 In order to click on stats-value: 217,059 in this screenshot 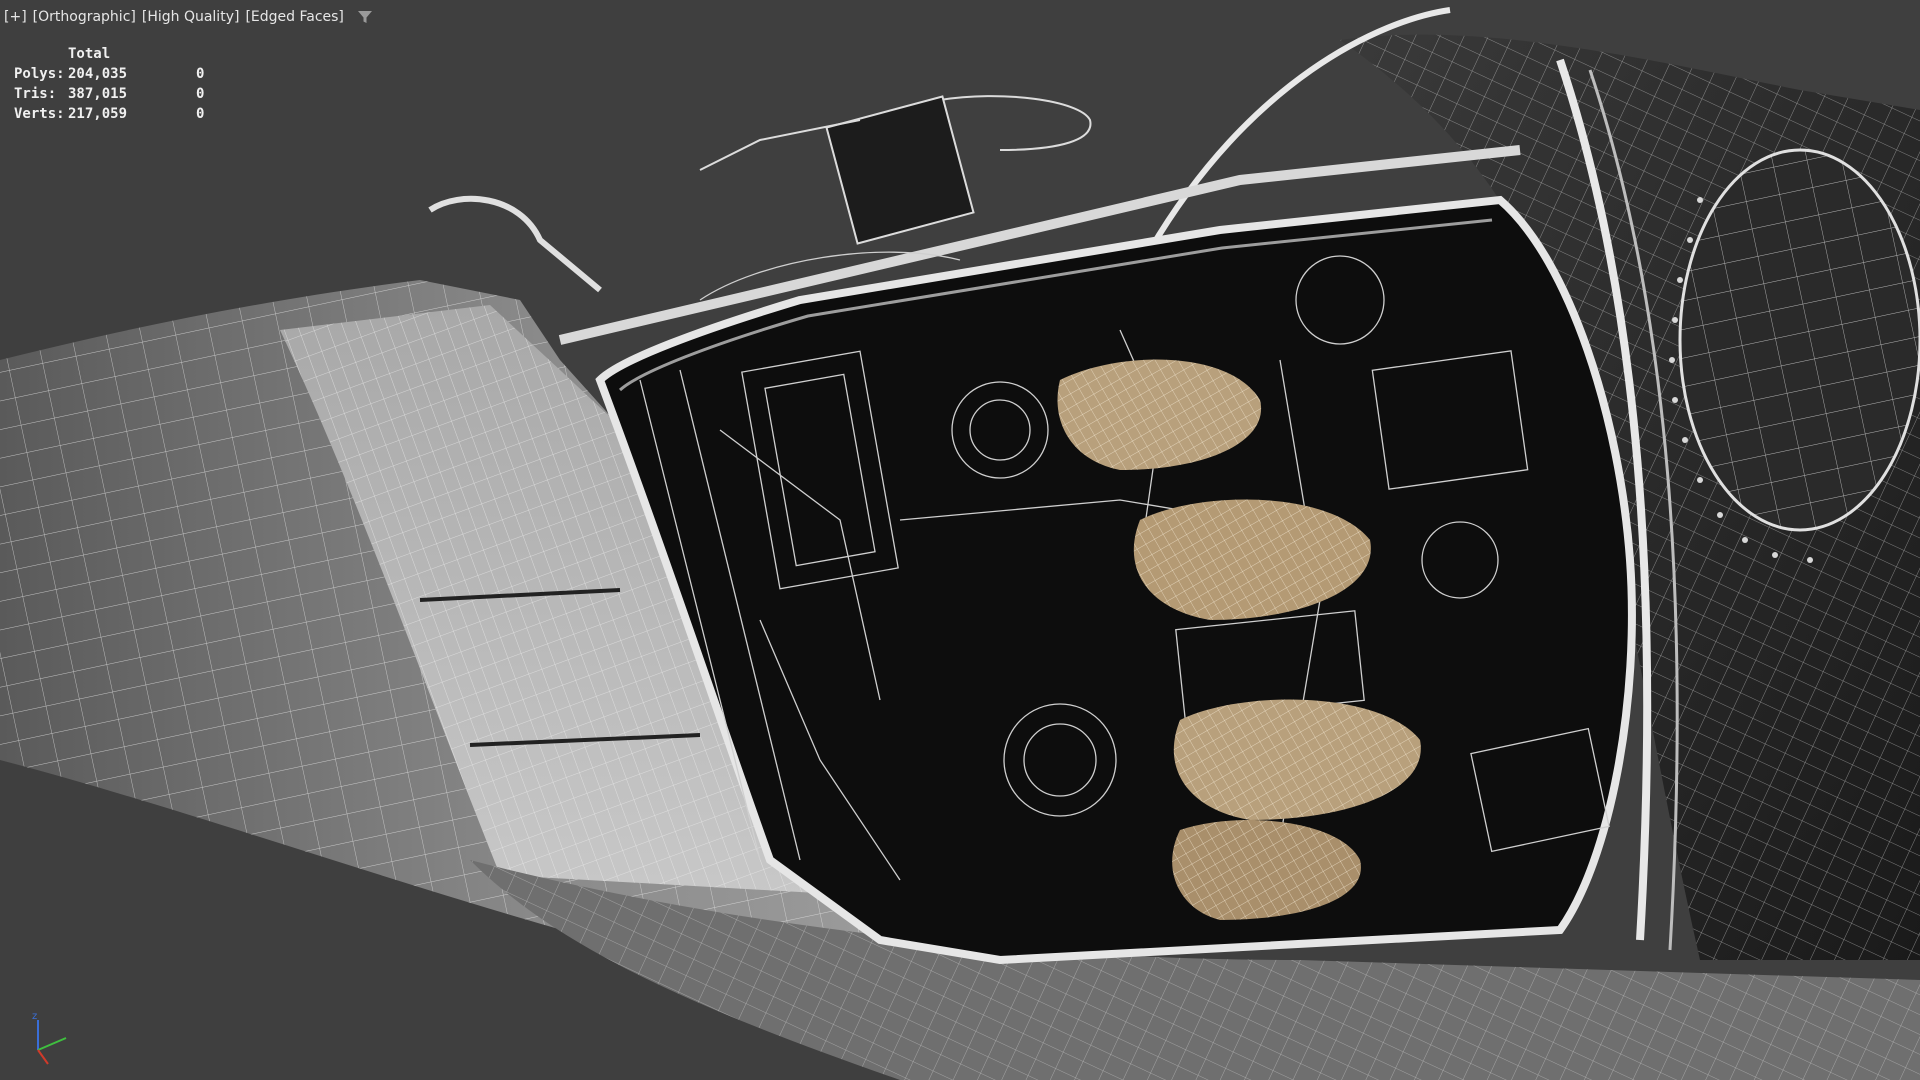, I will do `click(98, 114)`.